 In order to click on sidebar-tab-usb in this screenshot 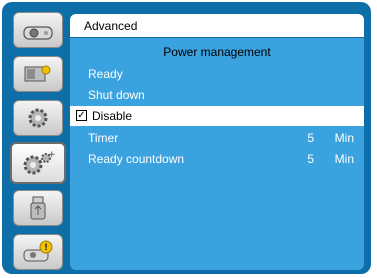, I will do `click(38, 208)`.